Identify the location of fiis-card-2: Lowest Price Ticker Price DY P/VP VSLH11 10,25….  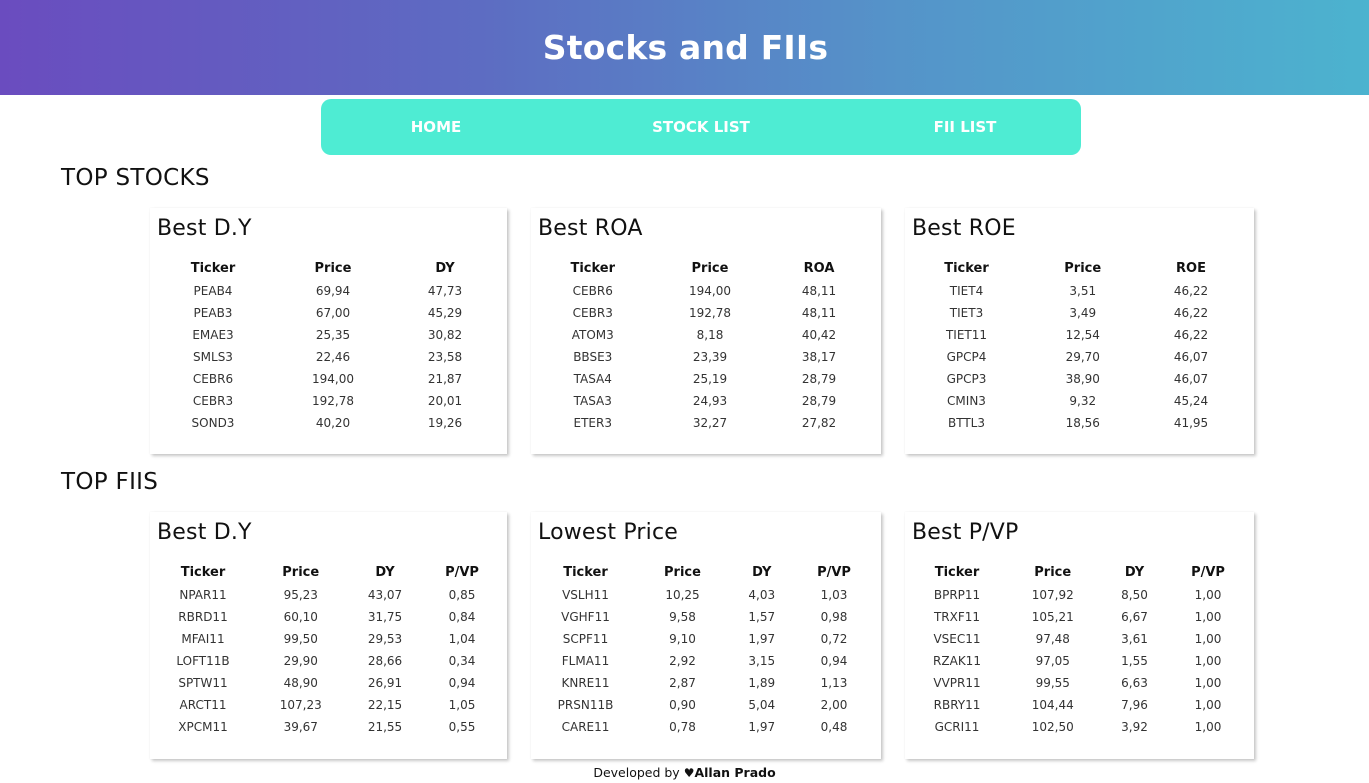
(706, 635).